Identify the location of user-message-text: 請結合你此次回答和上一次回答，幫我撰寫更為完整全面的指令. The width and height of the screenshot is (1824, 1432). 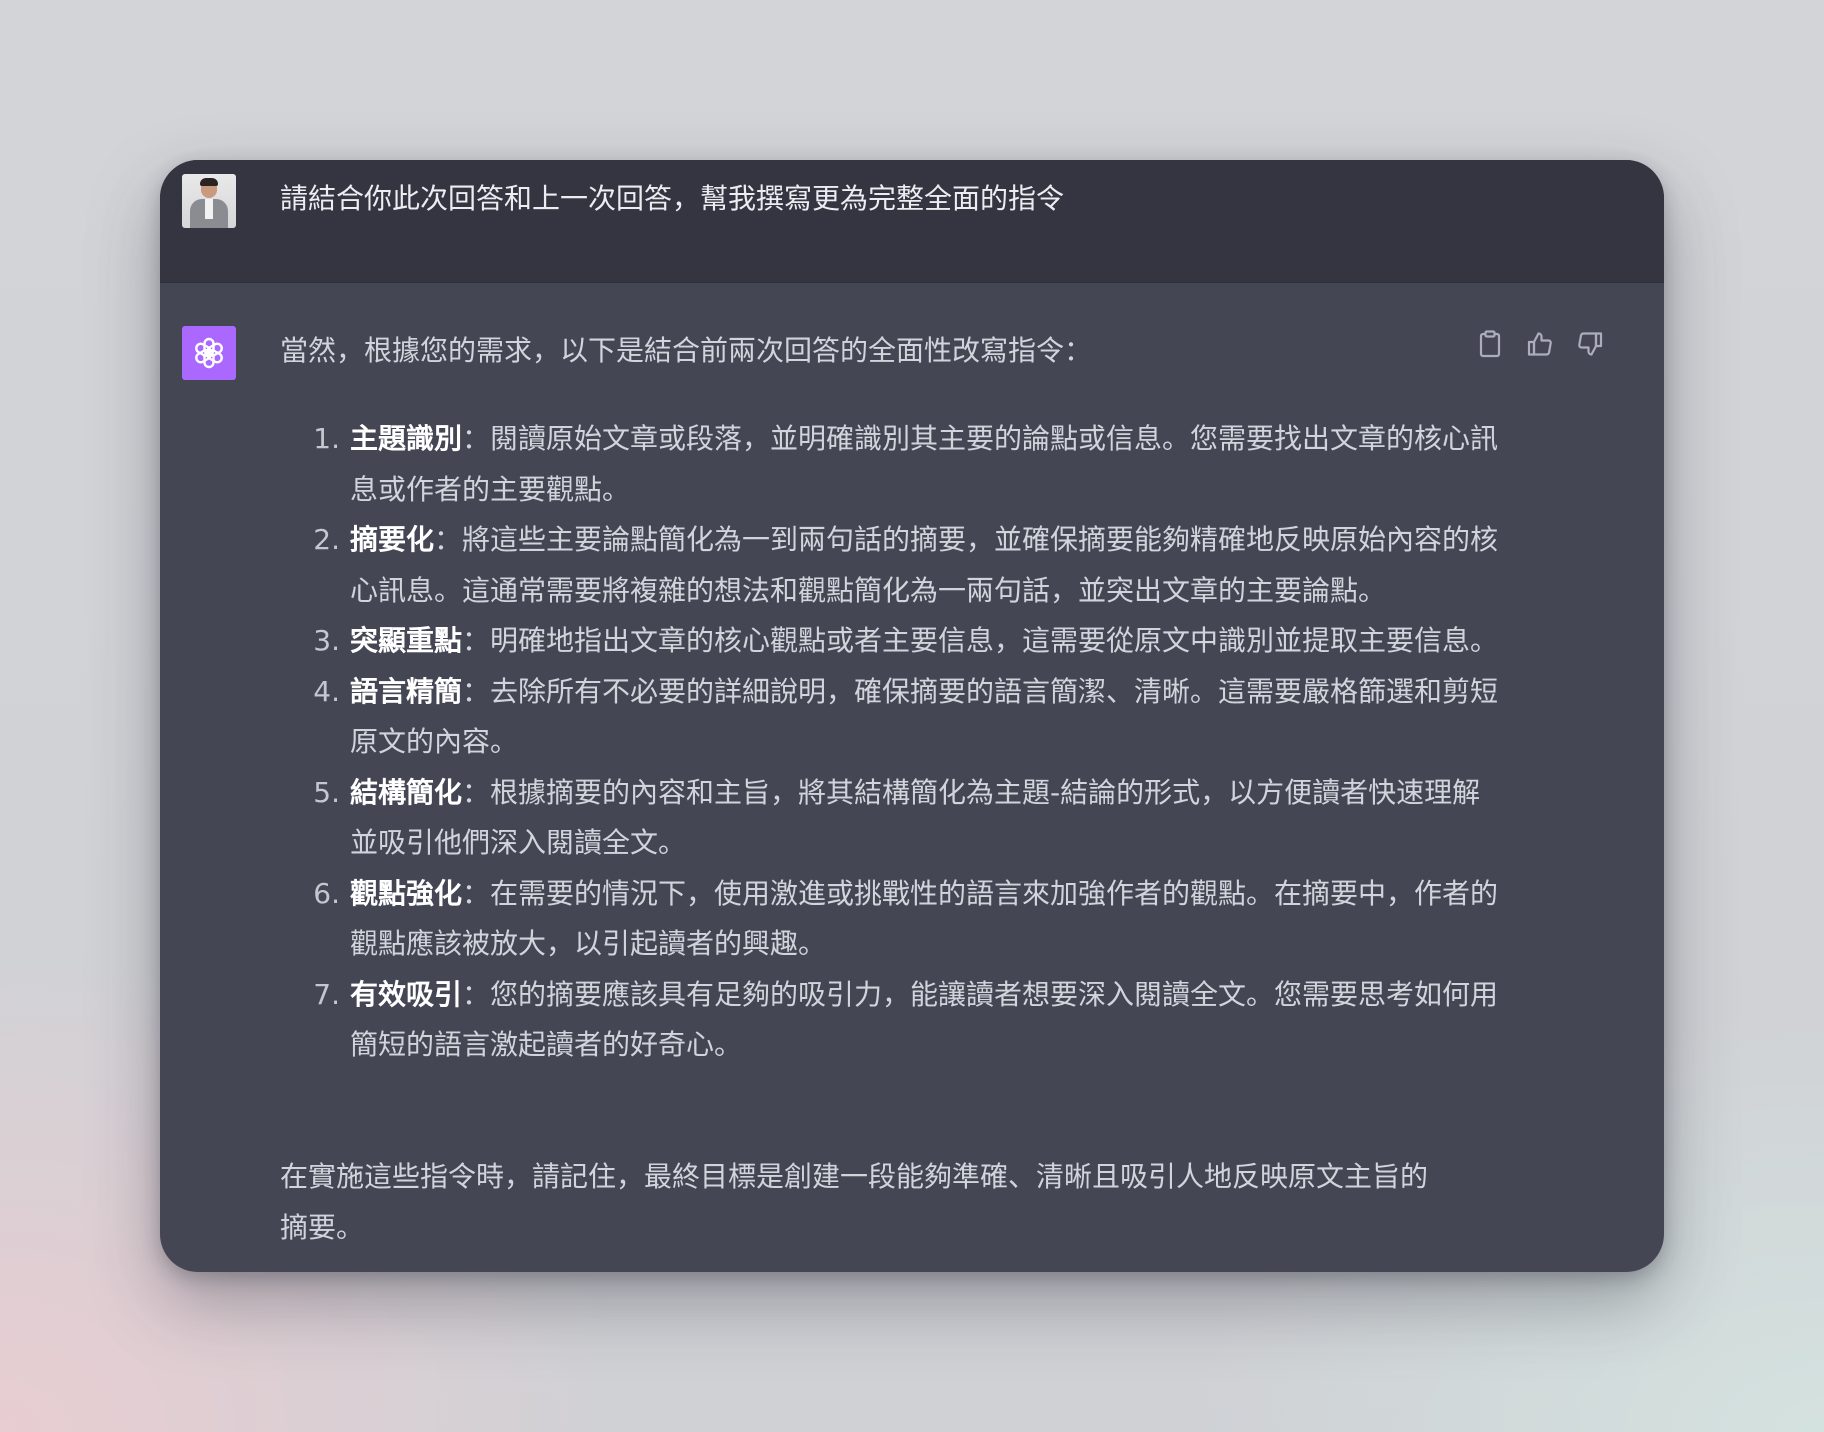
(672, 198).